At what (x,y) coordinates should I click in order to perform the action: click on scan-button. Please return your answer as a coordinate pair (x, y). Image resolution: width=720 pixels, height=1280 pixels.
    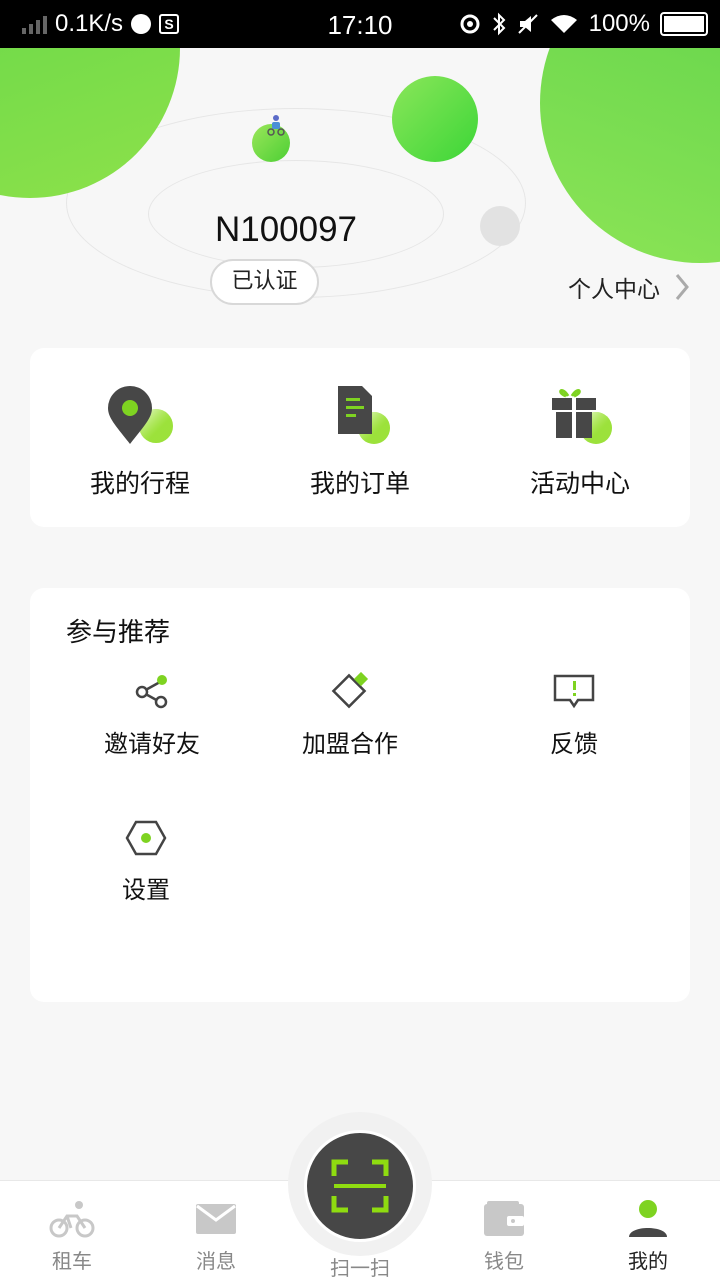
    Looking at the image, I should click on (360, 1186).